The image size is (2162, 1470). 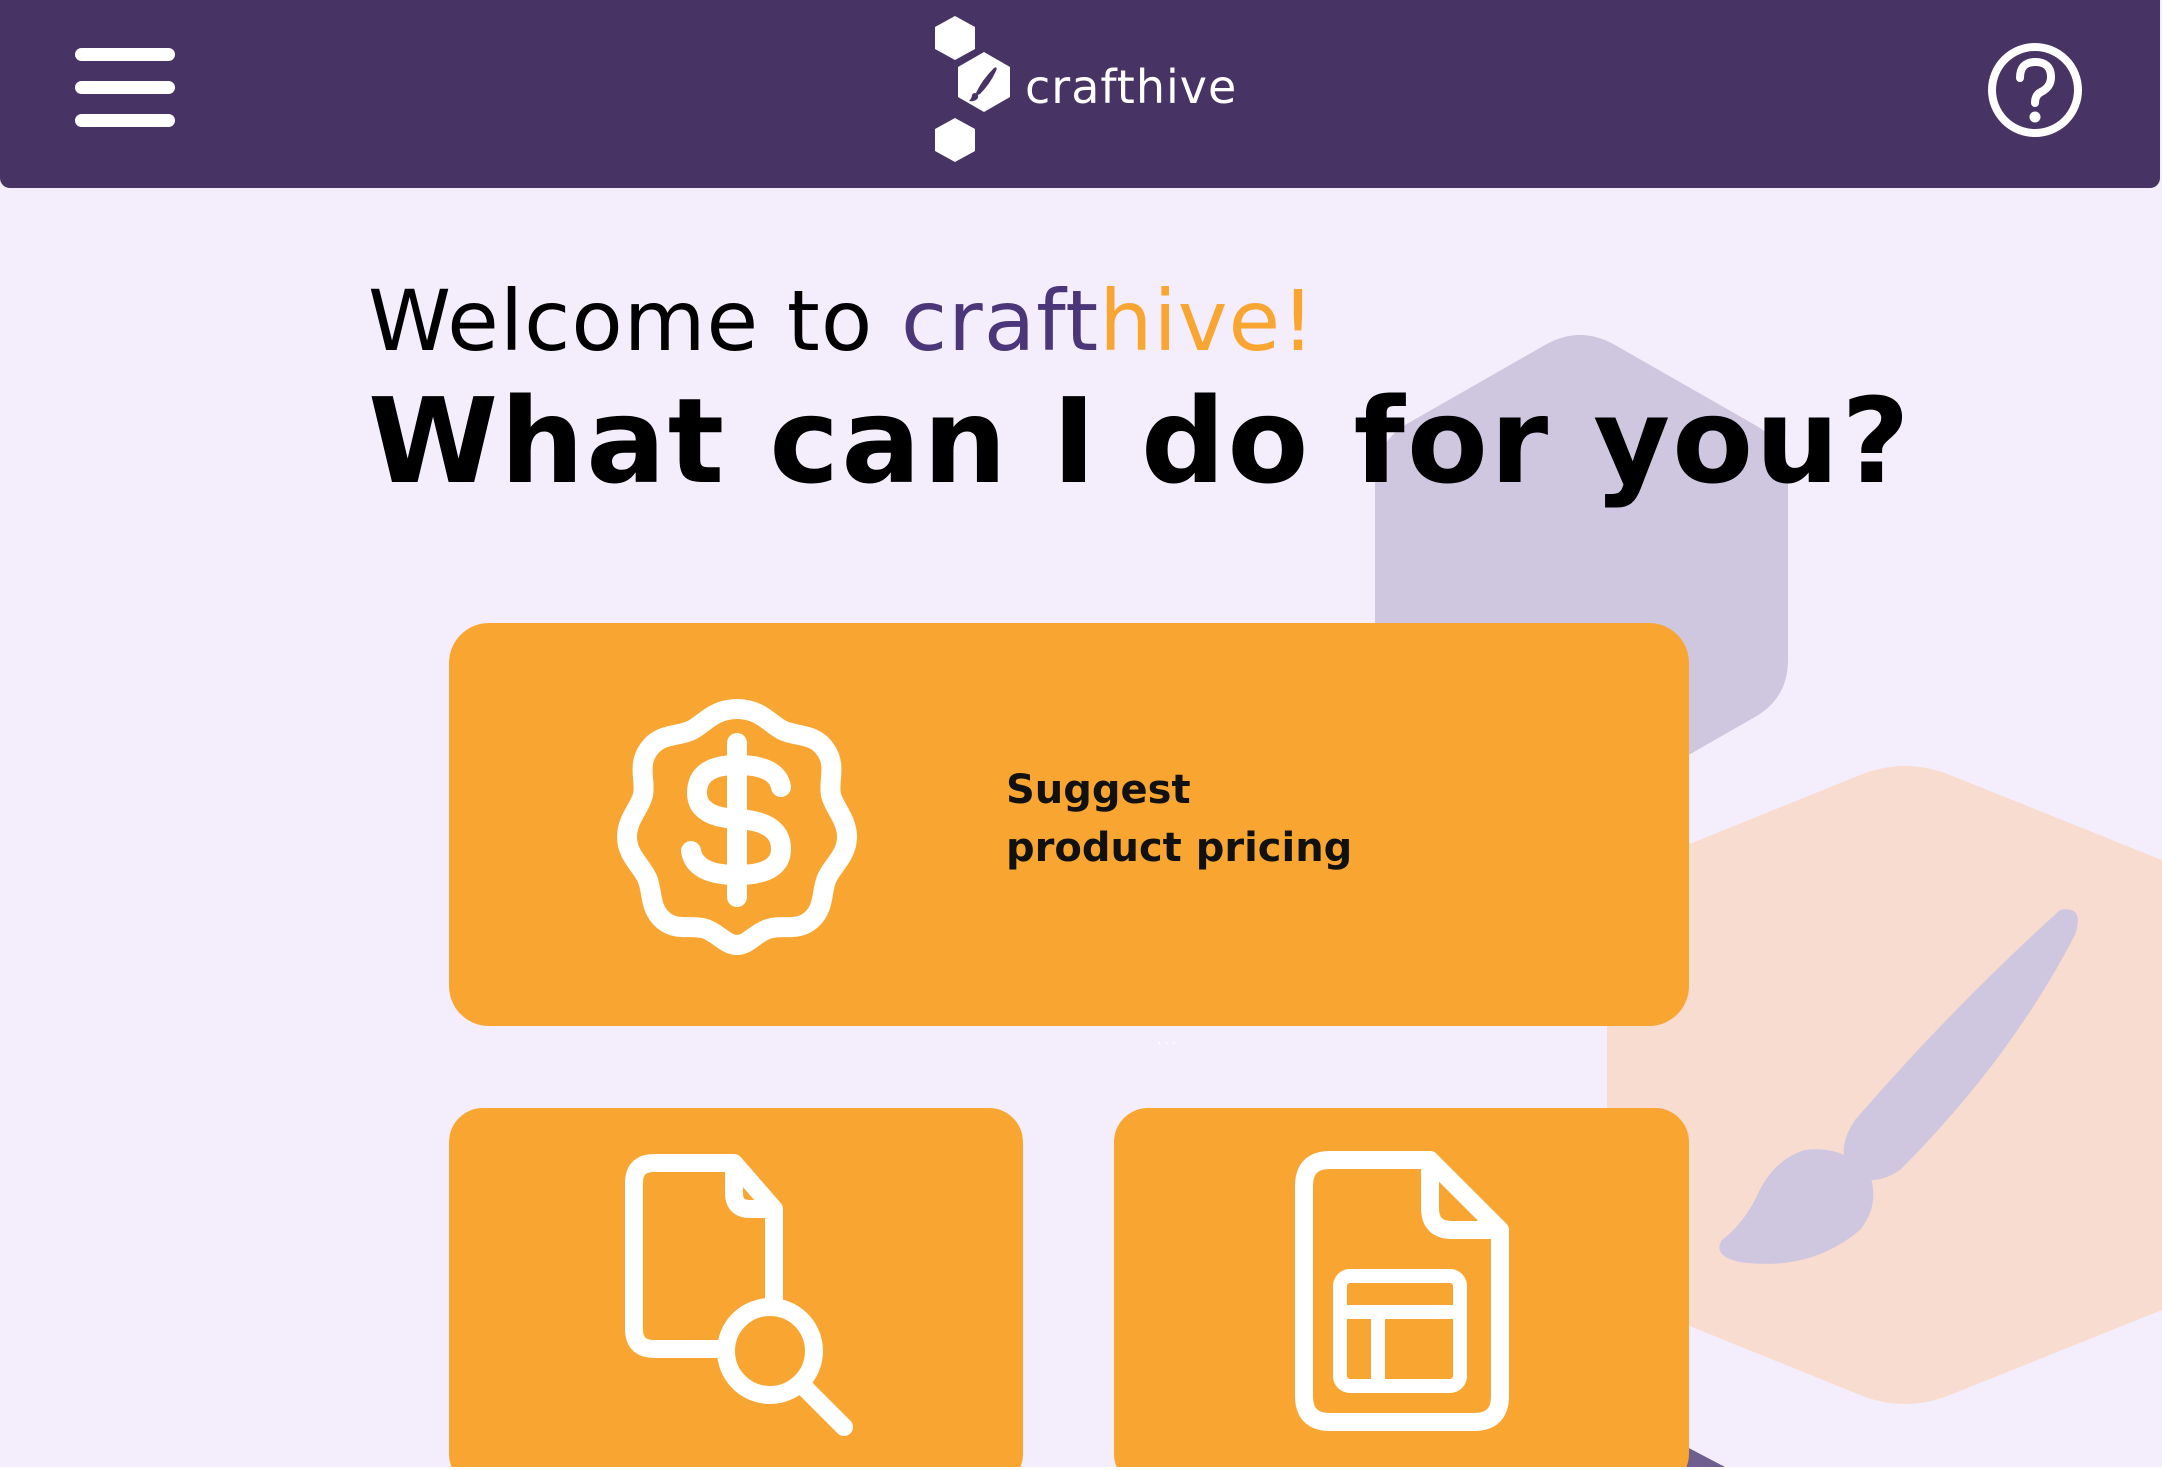 What do you see at coordinates (972, 89) in the screenshot?
I see `hexagon-brush-logo-icon` at bounding box center [972, 89].